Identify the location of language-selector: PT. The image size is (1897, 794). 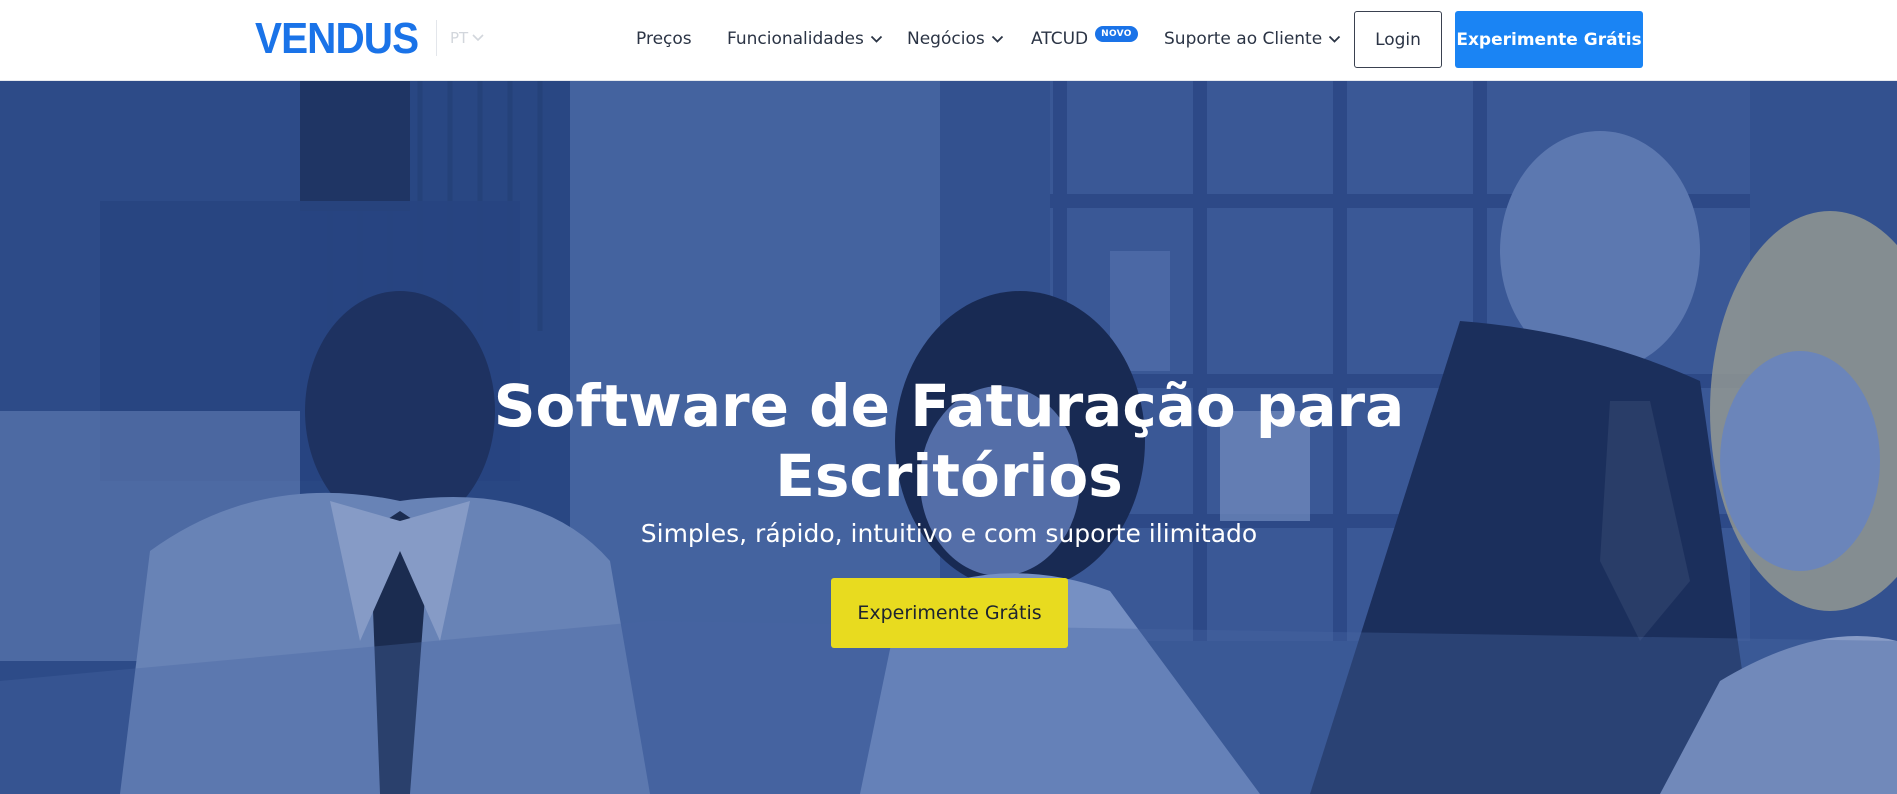
(467, 38).